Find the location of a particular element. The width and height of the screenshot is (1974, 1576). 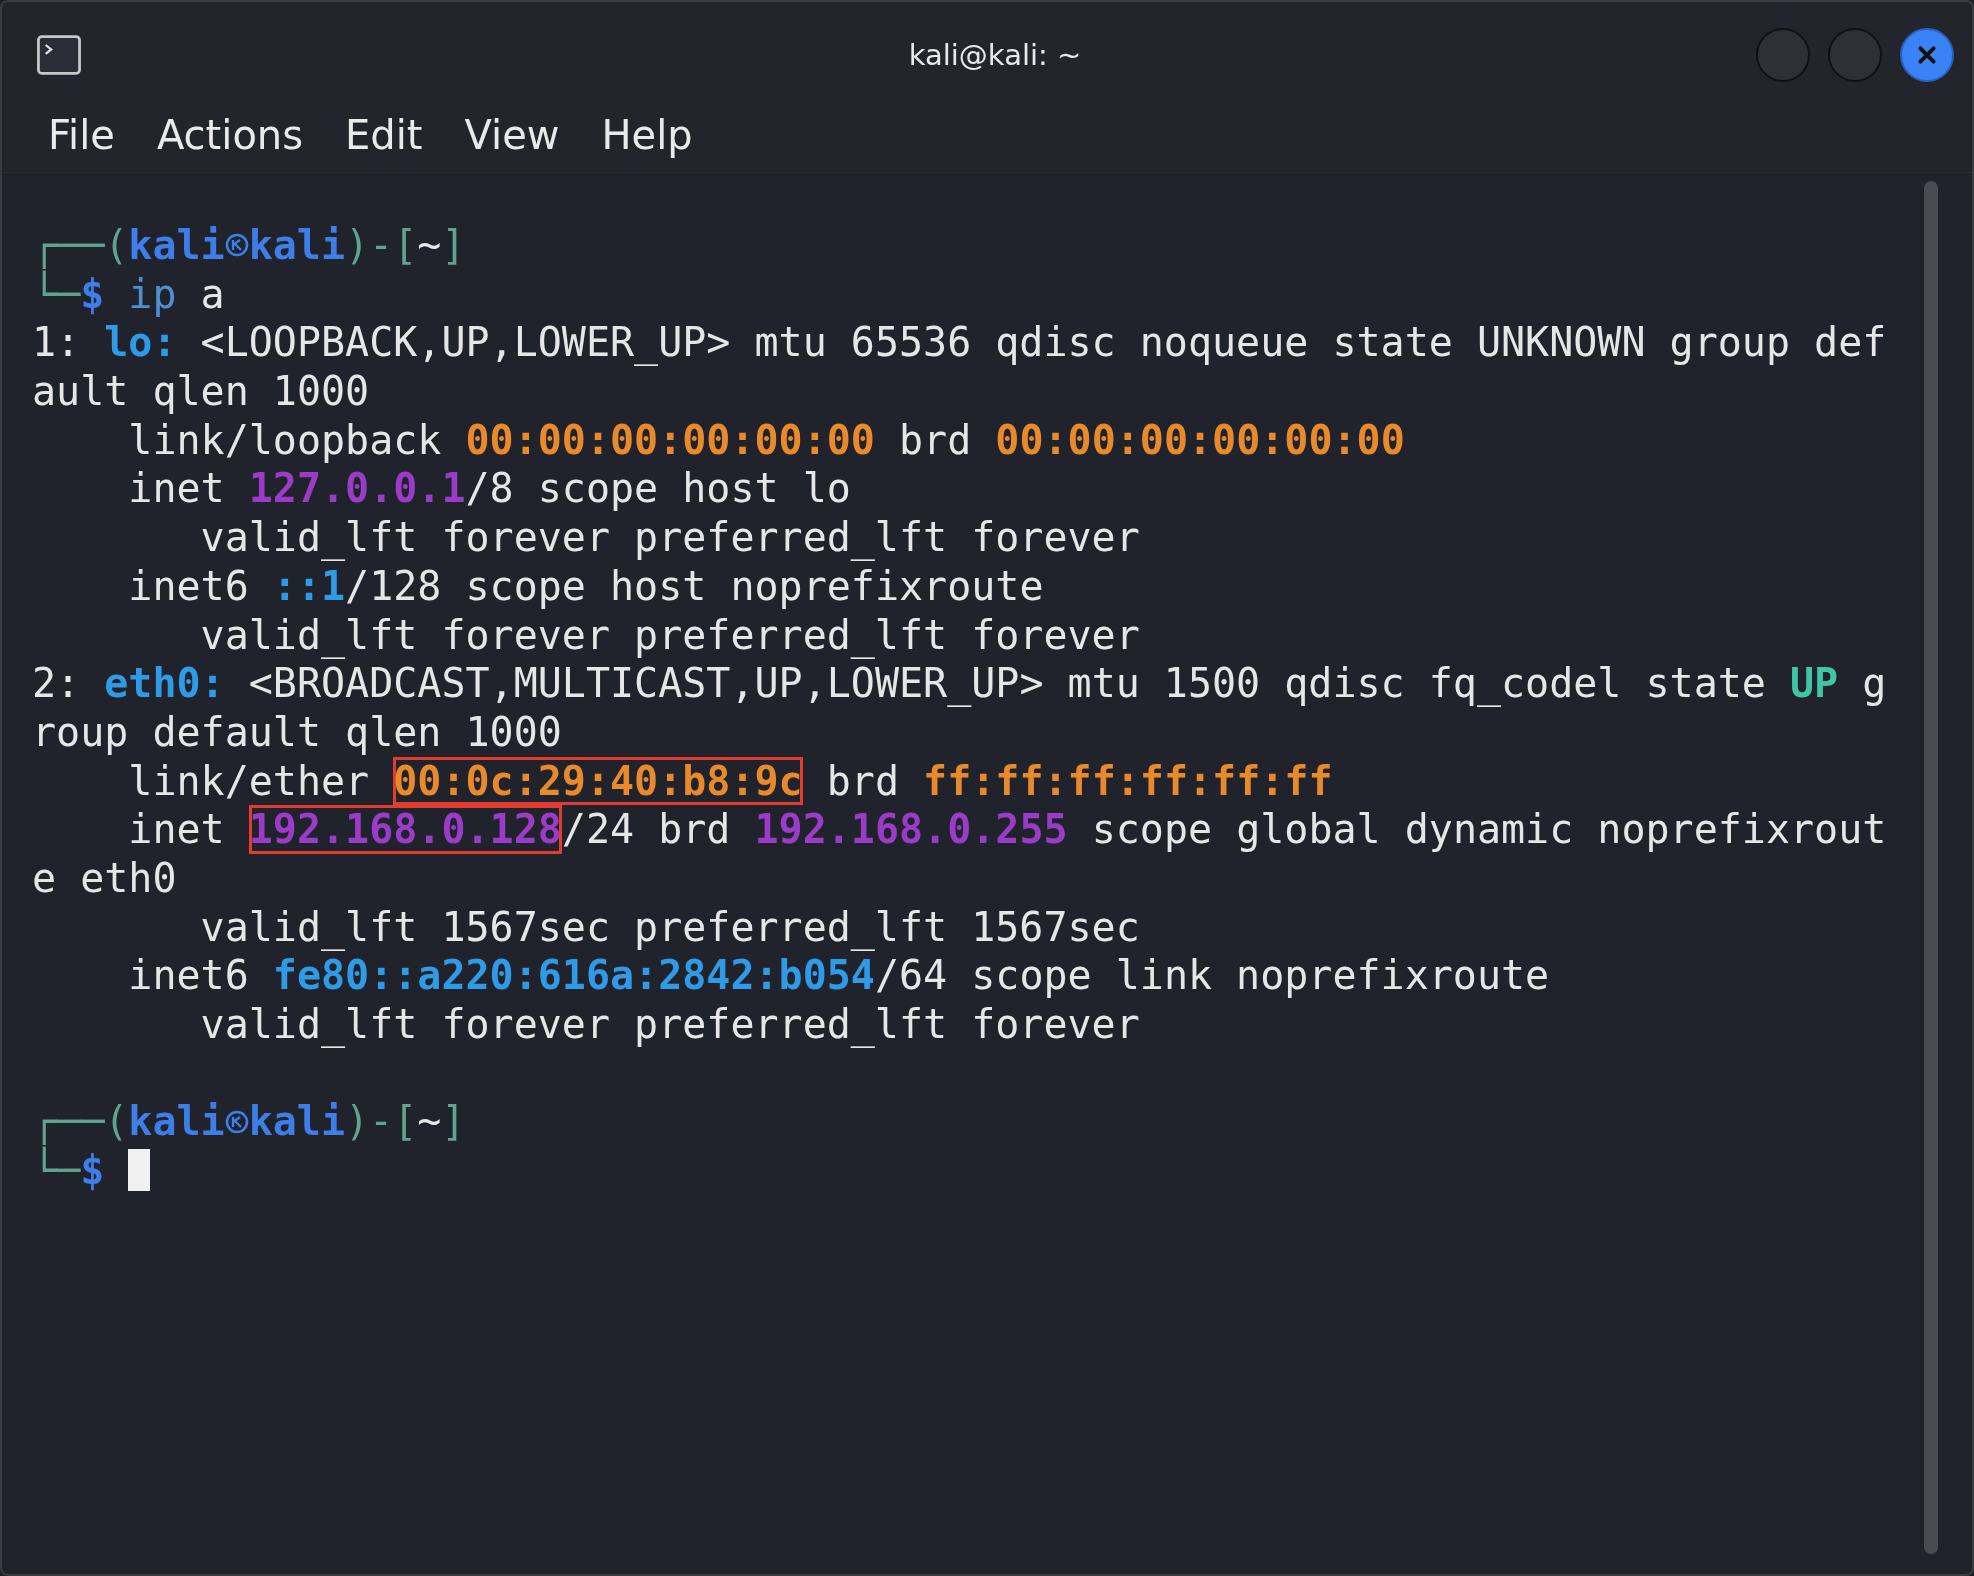

terminal-text: <LOOPBACK,UP,LOWER_UP> mtu 65536 qdisc noqueue state UNKNOWN group def is located at coordinates (1043, 343).